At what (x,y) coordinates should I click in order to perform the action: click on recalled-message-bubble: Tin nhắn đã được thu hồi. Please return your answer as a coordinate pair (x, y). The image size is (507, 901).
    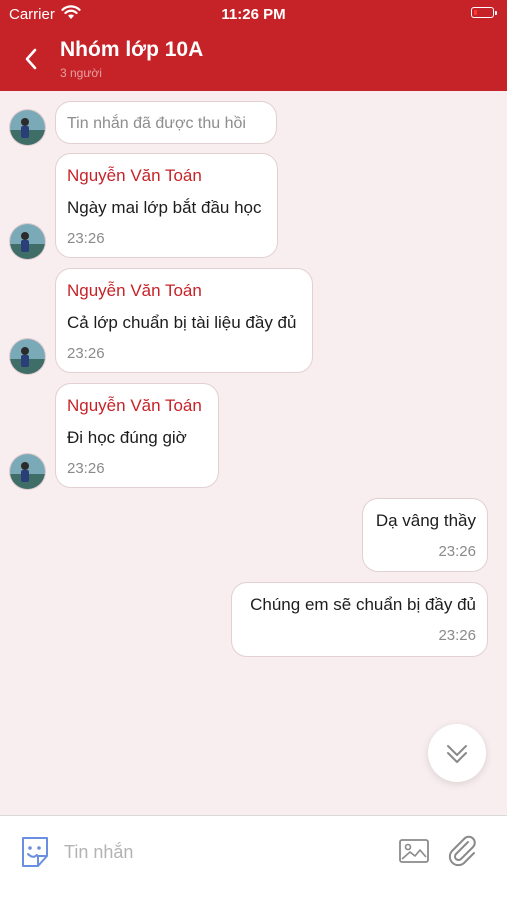
    Looking at the image, I should click on (166, 122).